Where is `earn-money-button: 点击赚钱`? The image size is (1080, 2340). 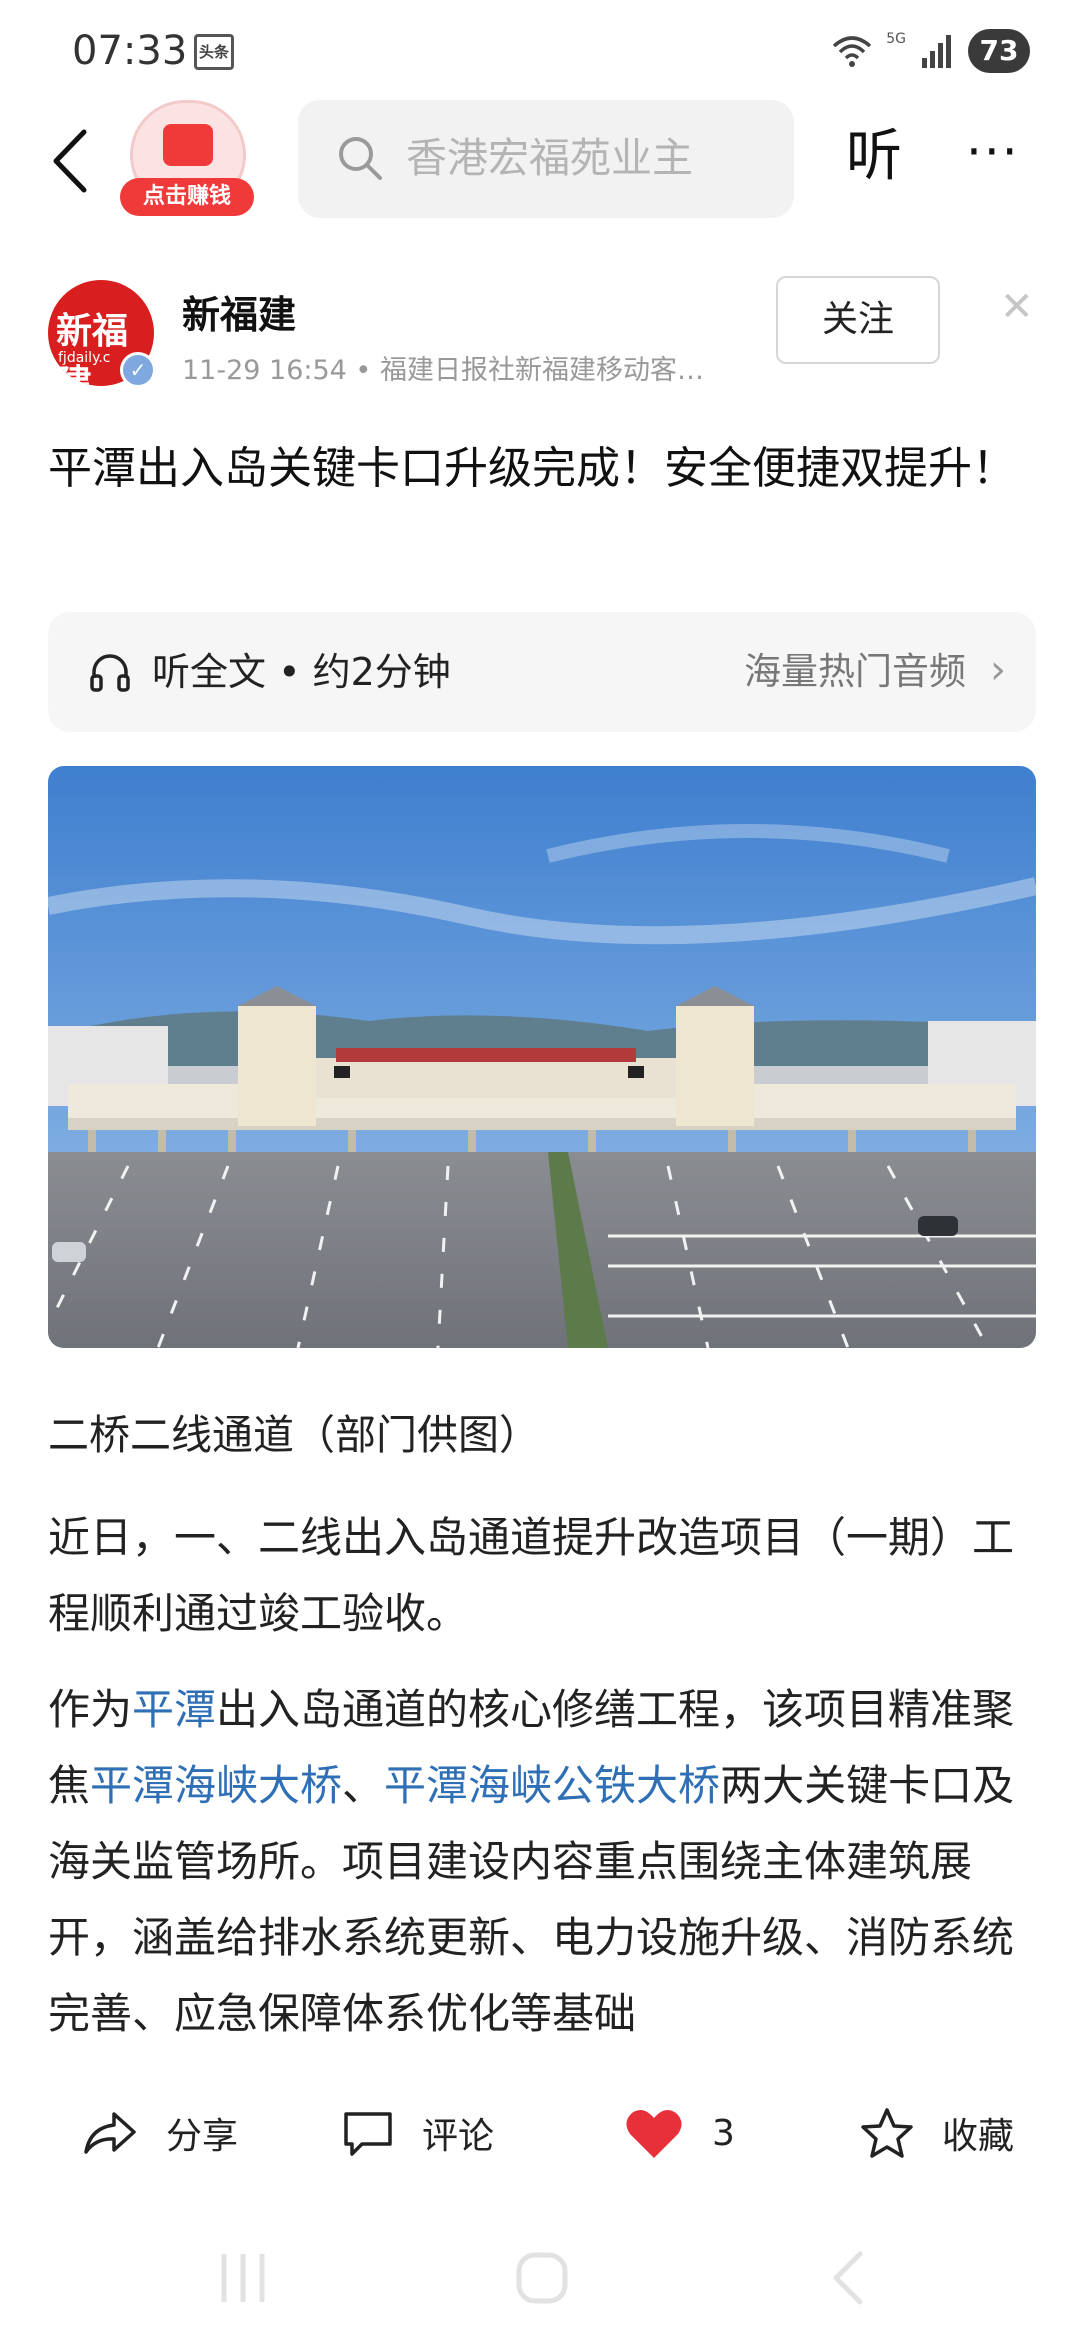
earn-money-button: 点击赚钱 is located at coordinates (187, 158).